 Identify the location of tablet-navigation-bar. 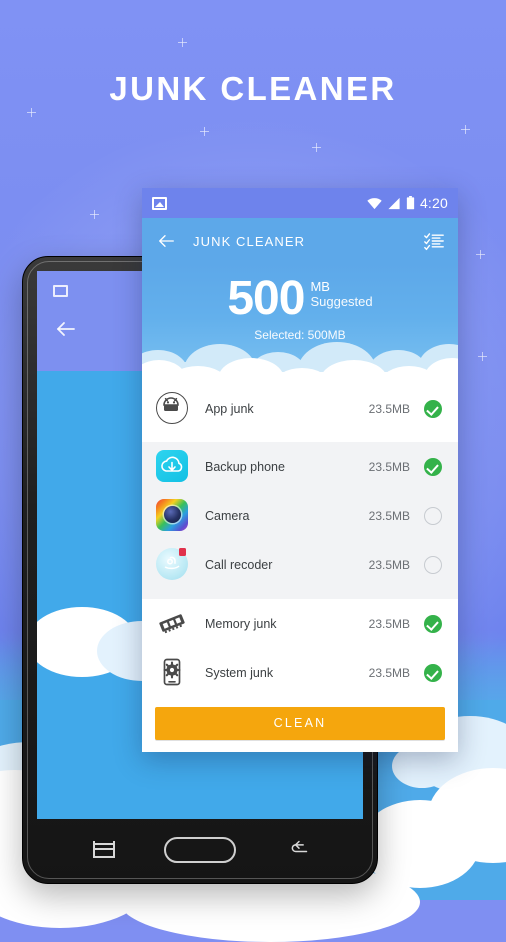
(200, 851).